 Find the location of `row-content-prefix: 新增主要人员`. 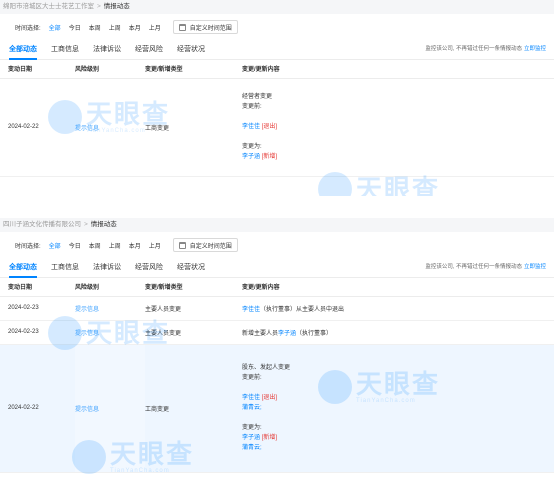

row-content-prefix: 新增主要人员 is located at coordinates (260, 333).